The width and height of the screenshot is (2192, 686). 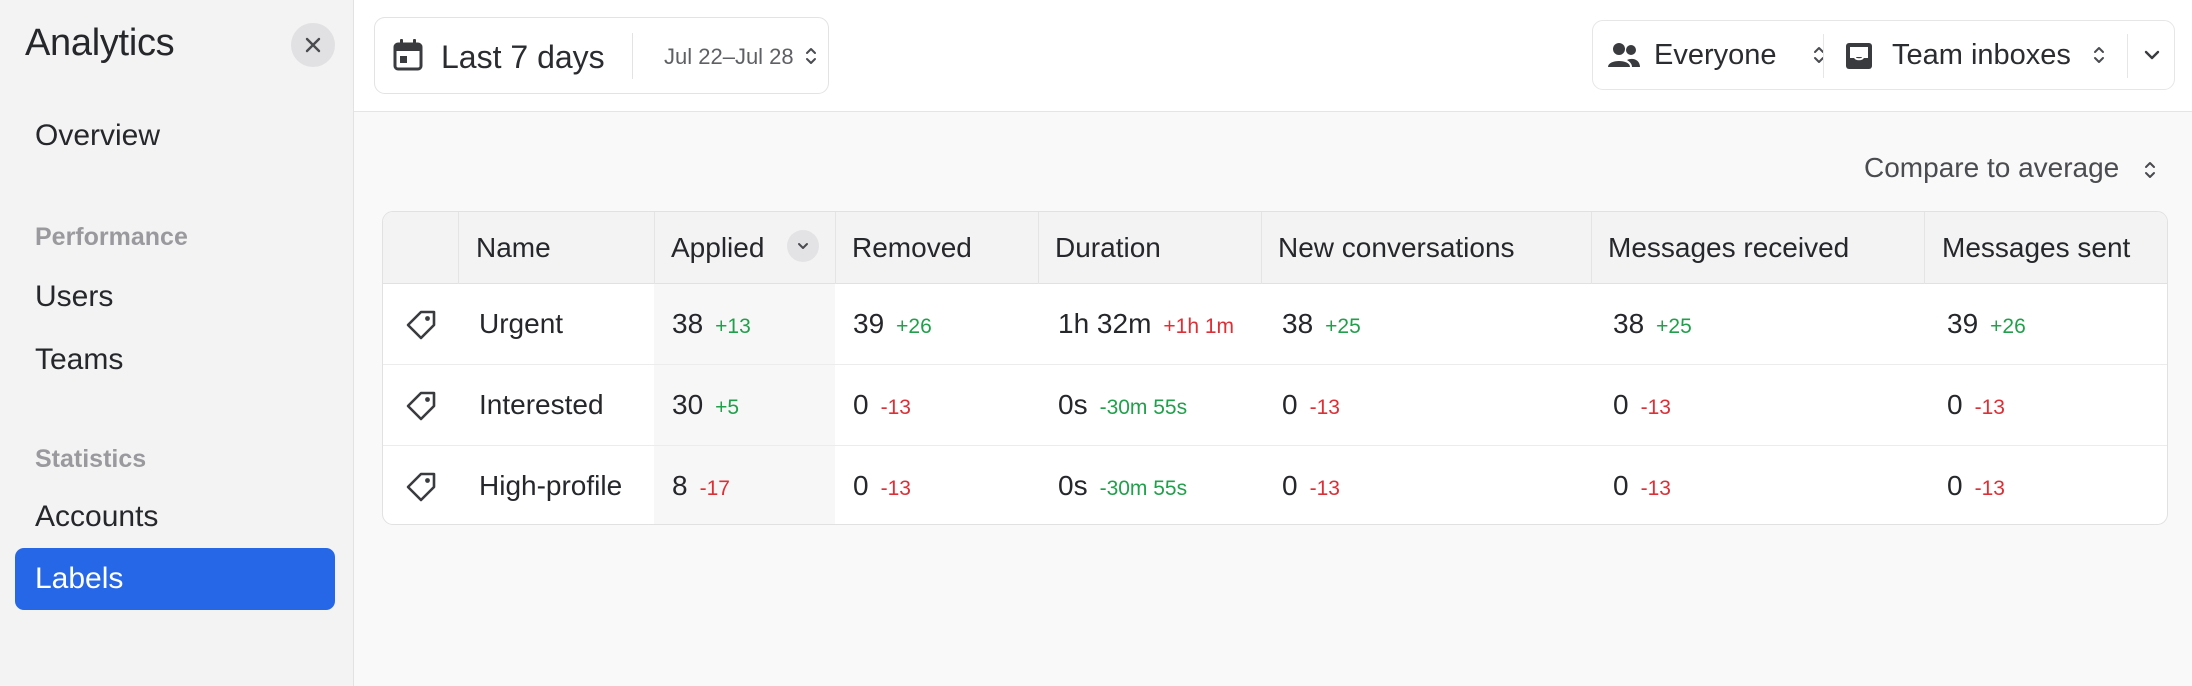 I want to click on value: 0s, so click(x=1073, y=404).